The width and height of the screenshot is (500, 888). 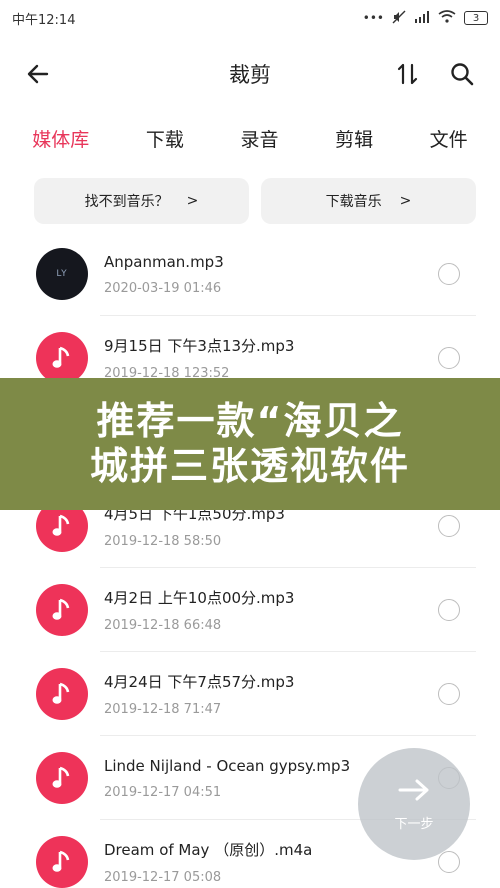 I want to click on cant-find-music-label: 找不到音乐？, so click(x=126, y=202).